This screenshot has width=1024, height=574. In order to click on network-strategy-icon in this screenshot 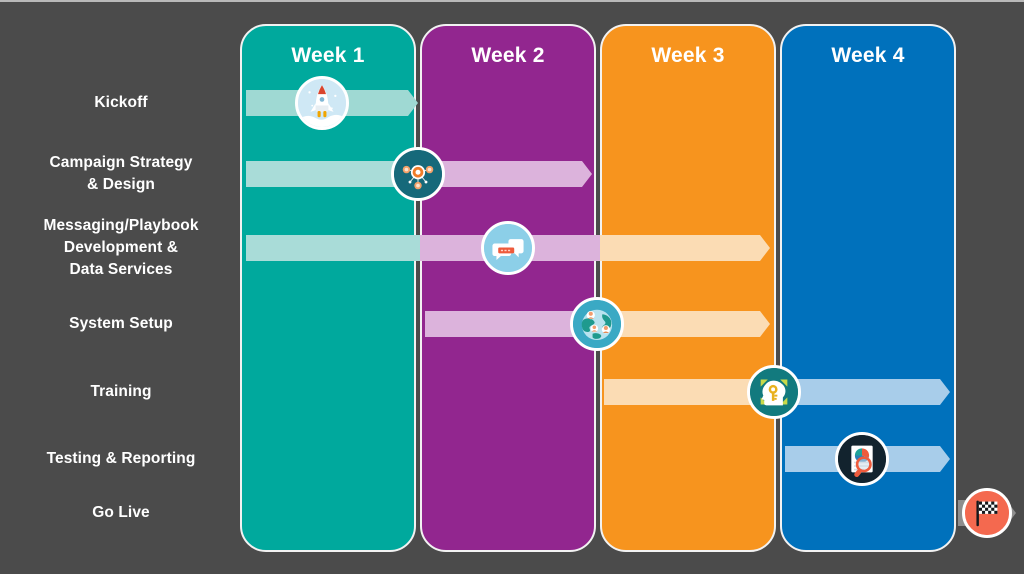, I will do `click(418, 174)`.